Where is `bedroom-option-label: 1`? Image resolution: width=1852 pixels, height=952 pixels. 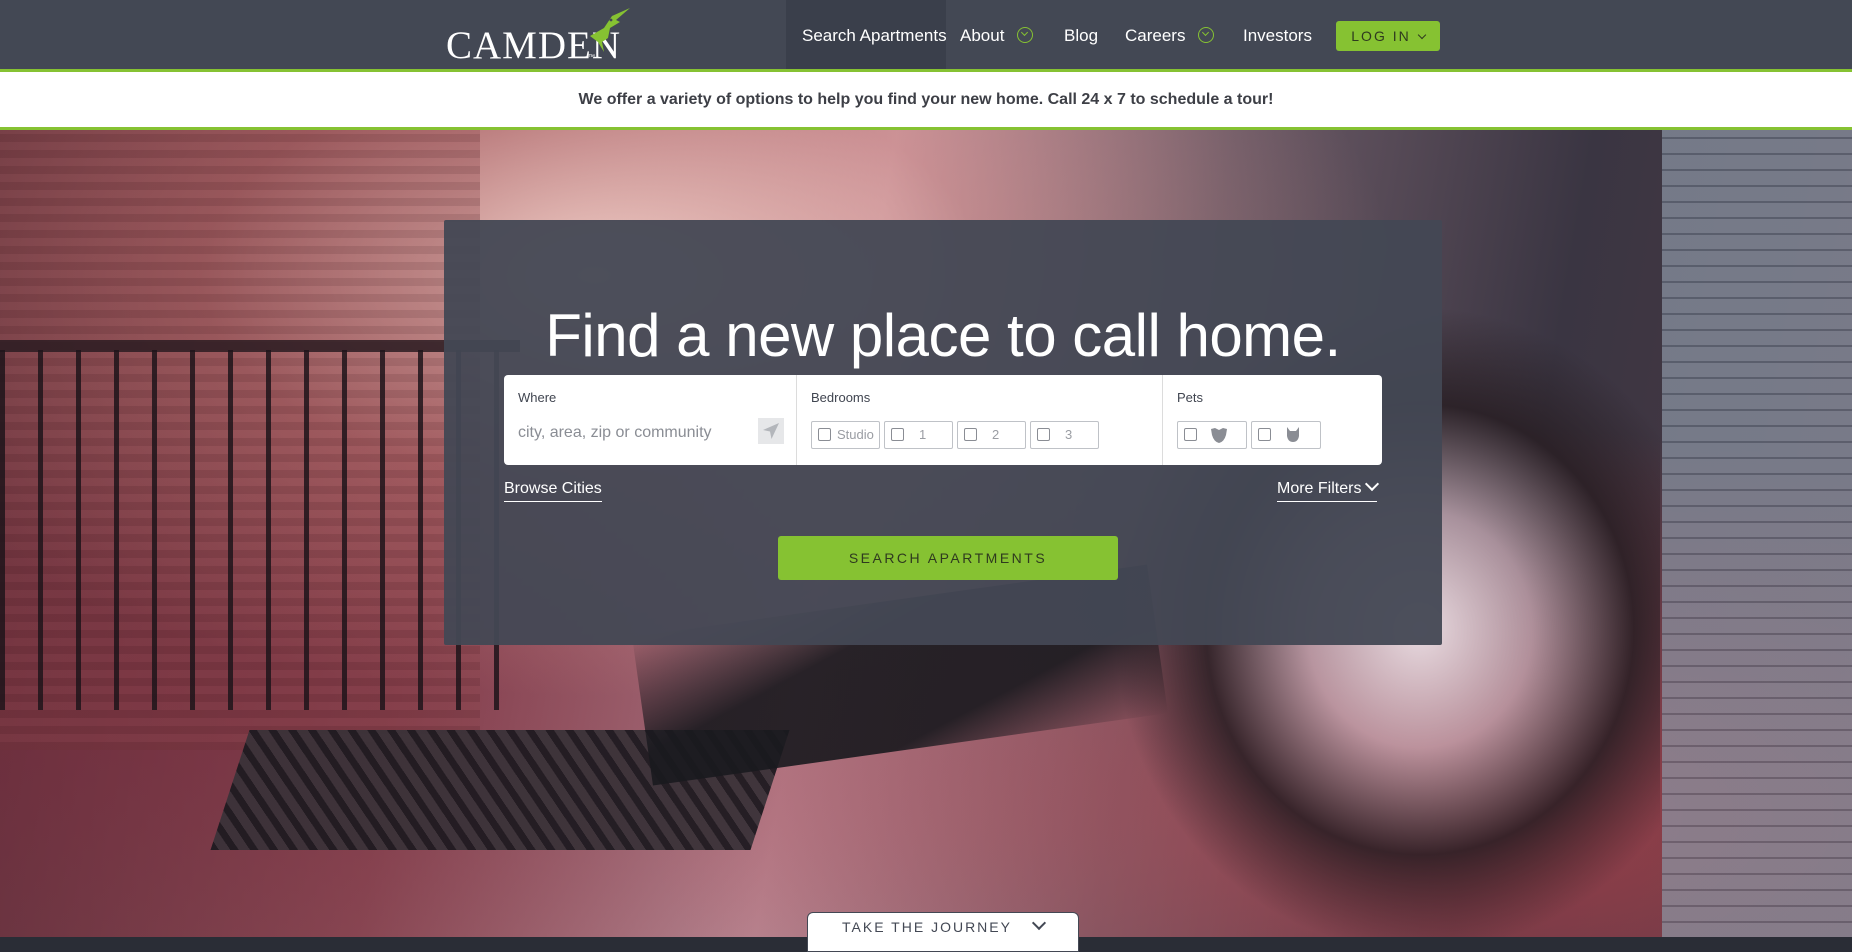 bedroom-option-label: 1 is located at coordinates (923, 434).